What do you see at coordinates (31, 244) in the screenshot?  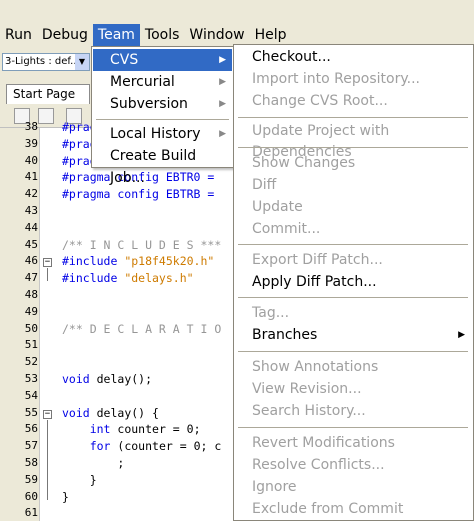 I see `line-number: 45` at bounding box center [31, 244].